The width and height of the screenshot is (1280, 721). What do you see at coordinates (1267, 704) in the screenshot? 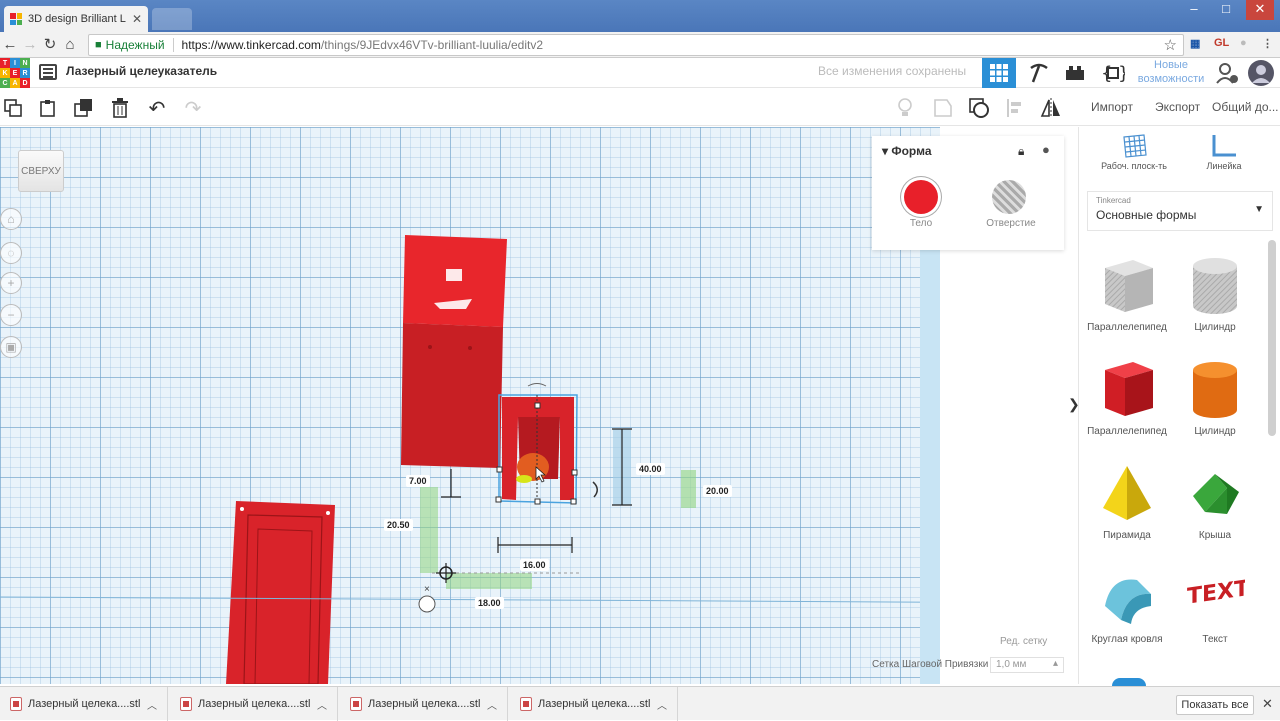
I see `close-download-bar-icon: ✕` at bounding box center [1267, 704].